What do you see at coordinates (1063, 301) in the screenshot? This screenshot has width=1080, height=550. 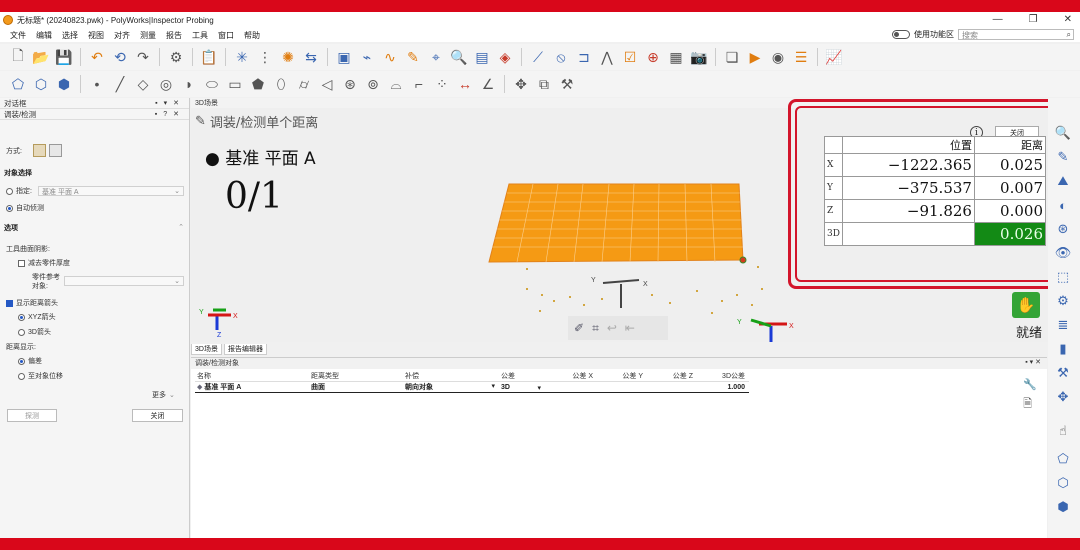 I see `right-settings-icon: ⚙` at bounding box center [1063, 301].